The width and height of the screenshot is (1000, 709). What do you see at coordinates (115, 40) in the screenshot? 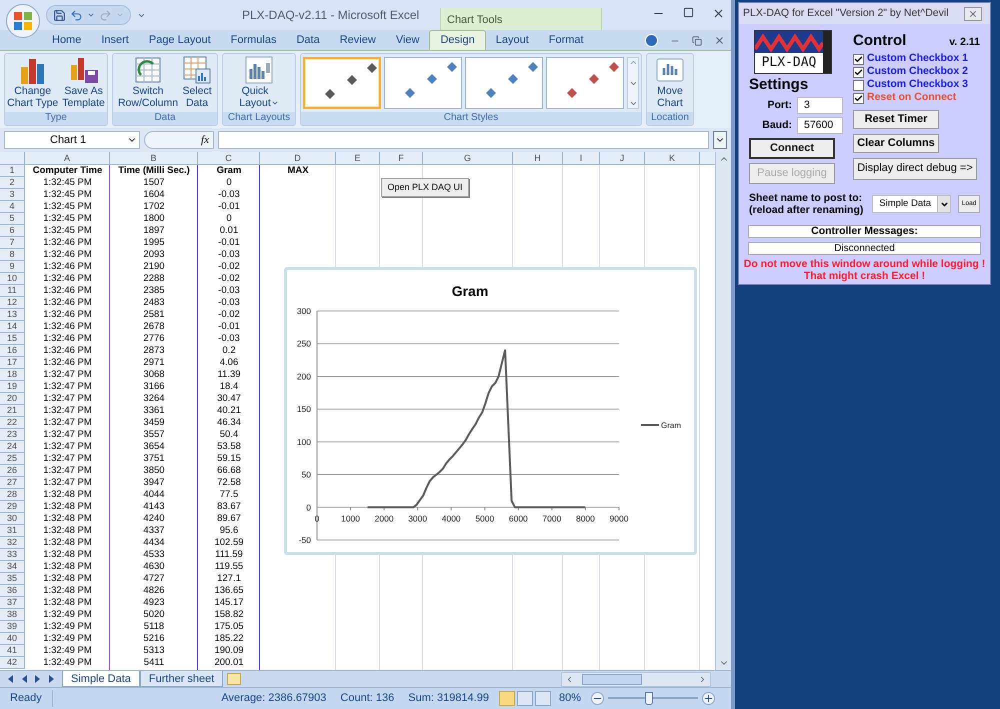
I see `ribbon-tab: Insert` at bounding box center [115, 40].